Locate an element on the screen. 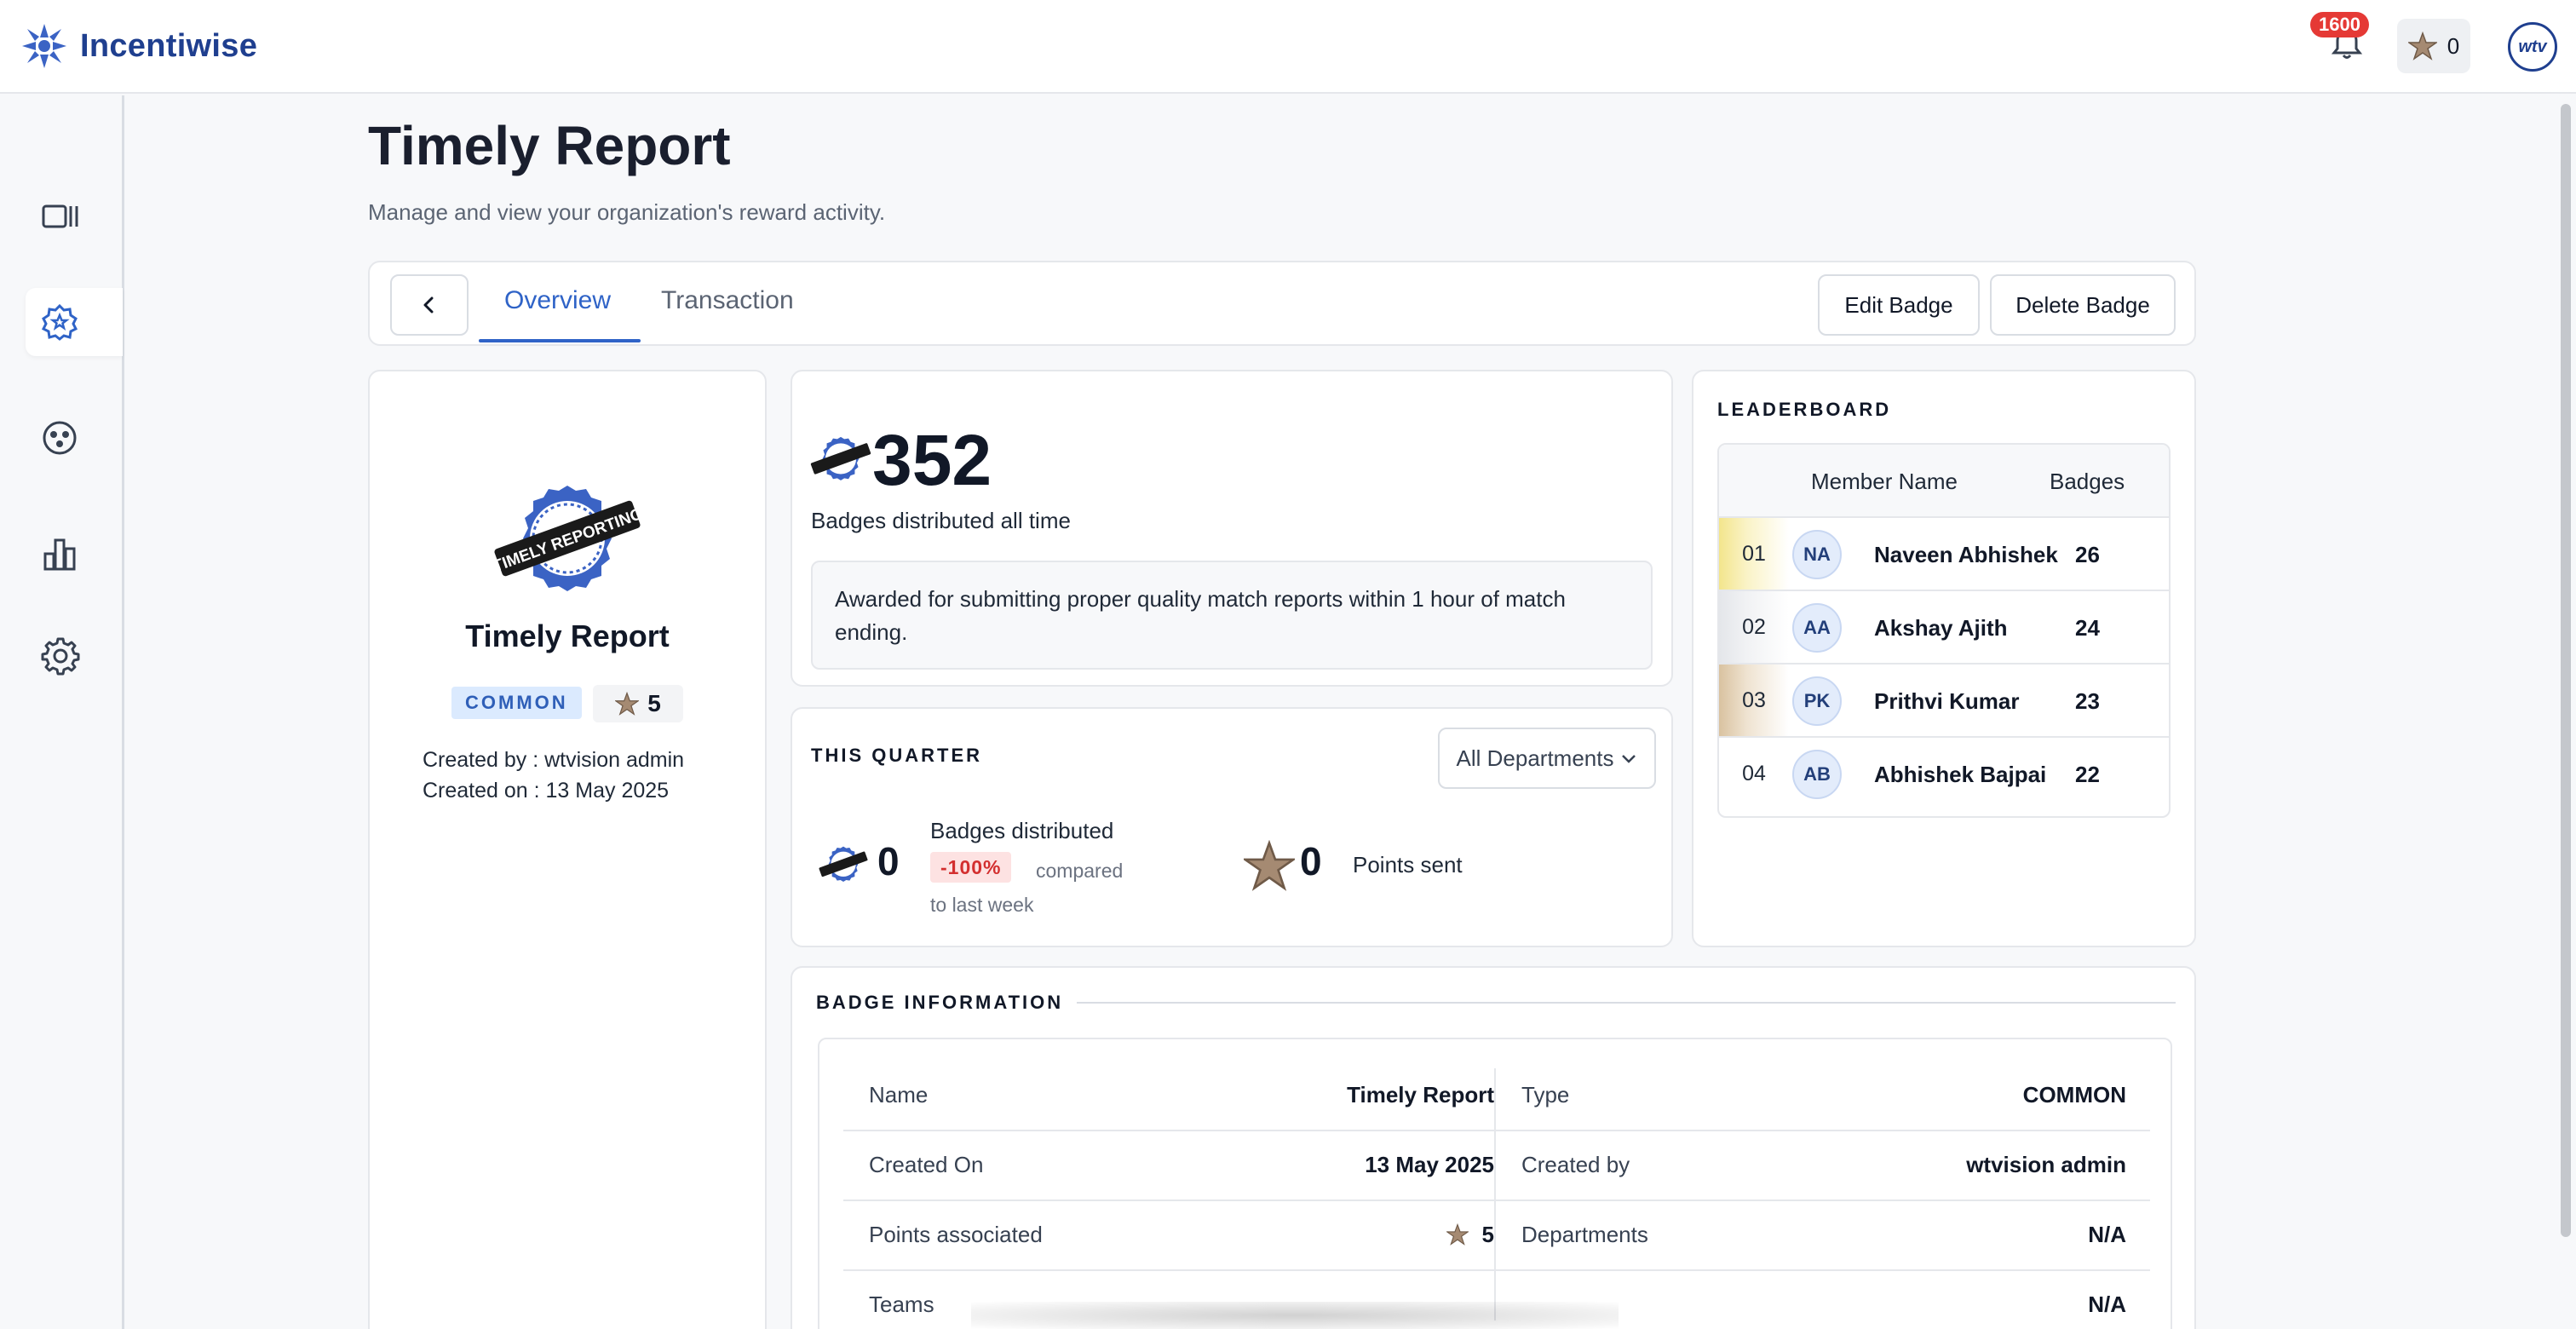  info-value: wtvision admin is located at coordinates (2046, 1164).